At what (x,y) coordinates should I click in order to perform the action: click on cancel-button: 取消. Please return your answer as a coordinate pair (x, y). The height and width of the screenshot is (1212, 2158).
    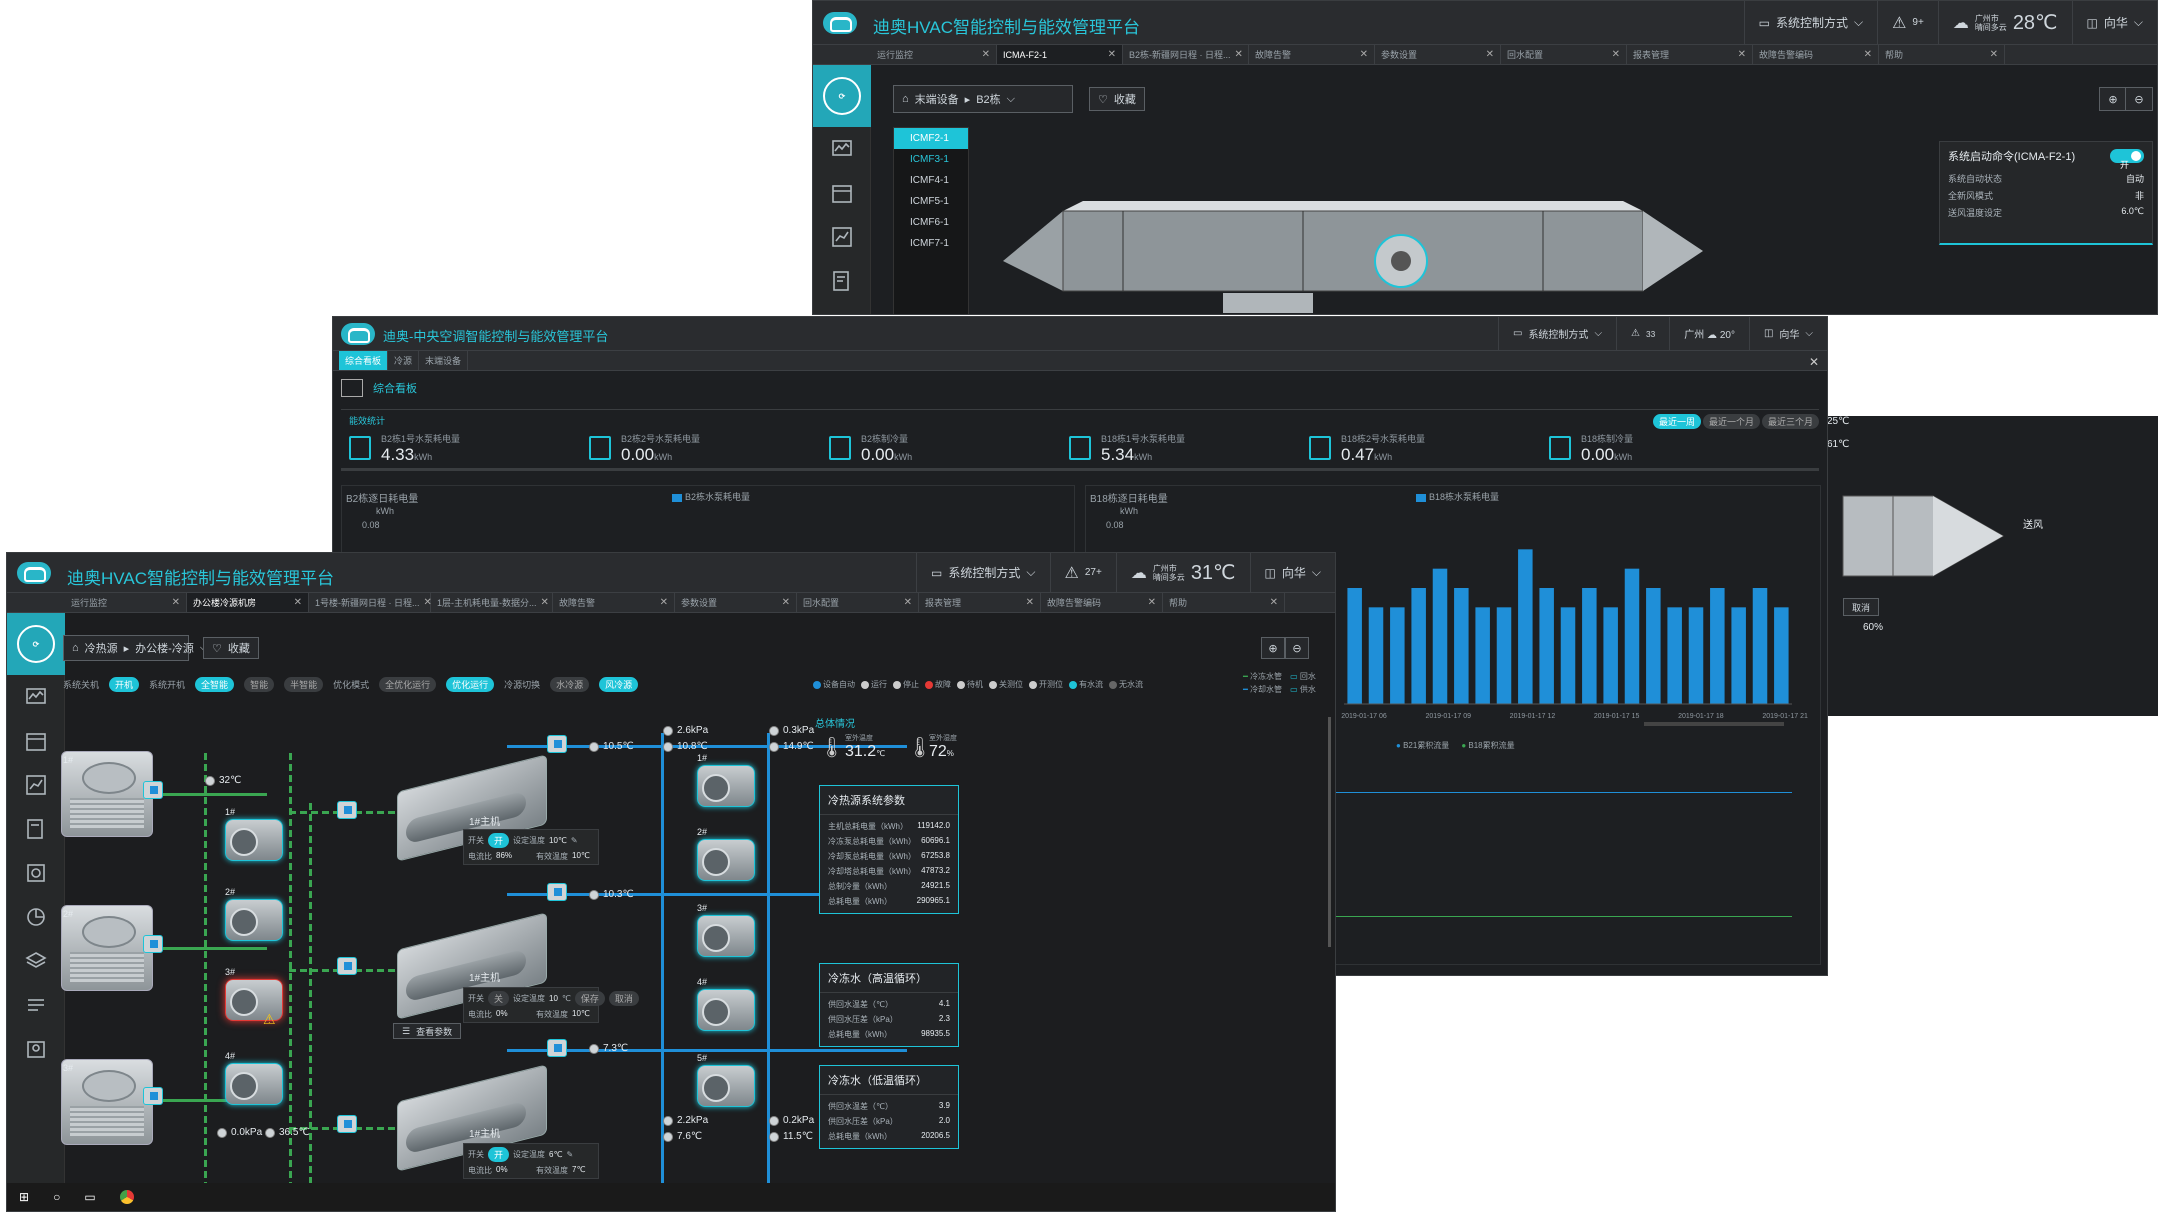
    Looking at the image, I should click on (623, 998).